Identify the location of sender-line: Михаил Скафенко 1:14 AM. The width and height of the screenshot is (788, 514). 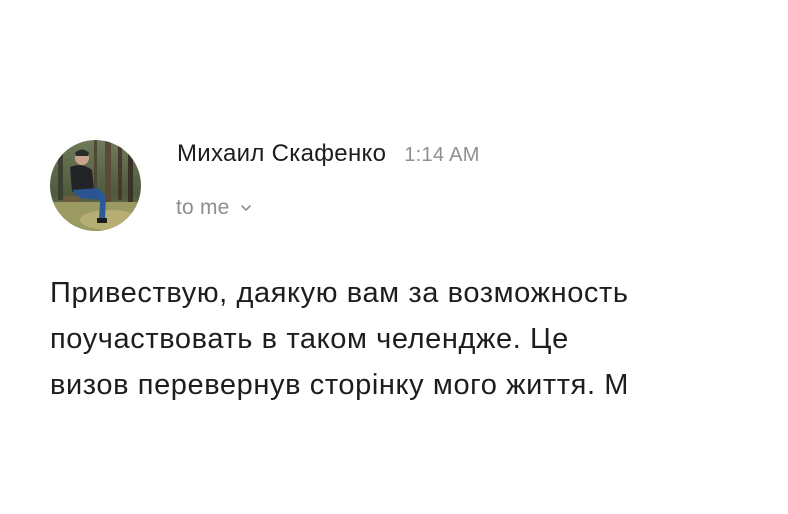
(328, 157).